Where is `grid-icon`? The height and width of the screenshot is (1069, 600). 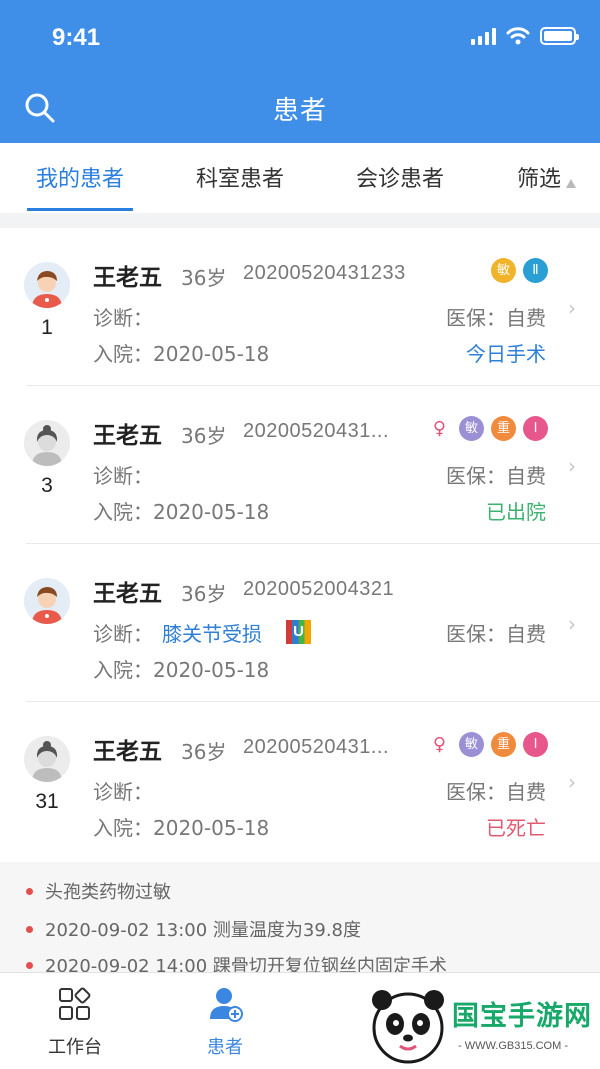 grid-icon is located at coordinates (75, 1003).